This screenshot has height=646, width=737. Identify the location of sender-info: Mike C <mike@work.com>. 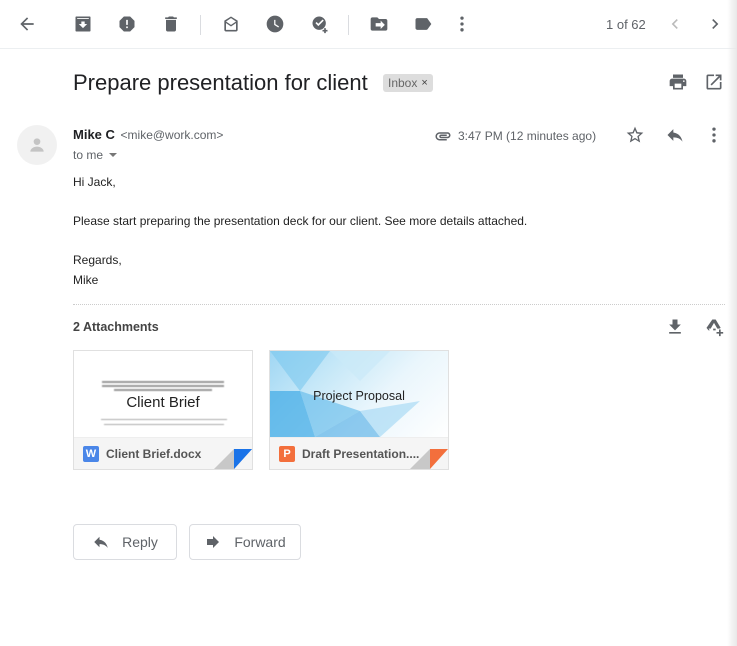
(148, 134).